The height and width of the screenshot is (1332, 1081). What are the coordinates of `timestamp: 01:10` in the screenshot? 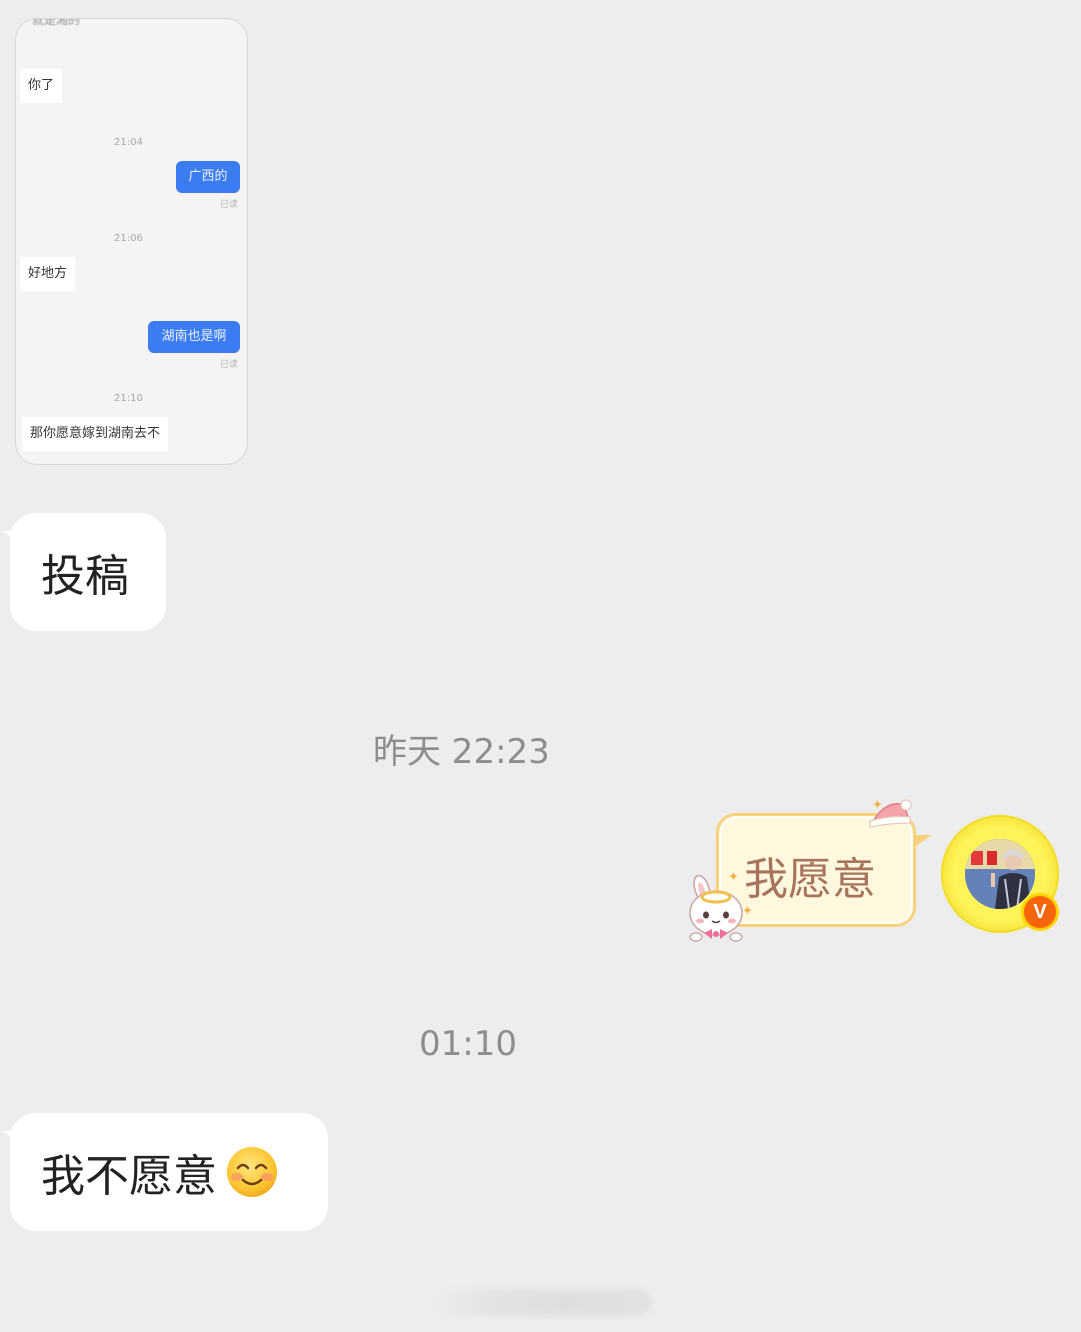 It's located at (468, 1044).